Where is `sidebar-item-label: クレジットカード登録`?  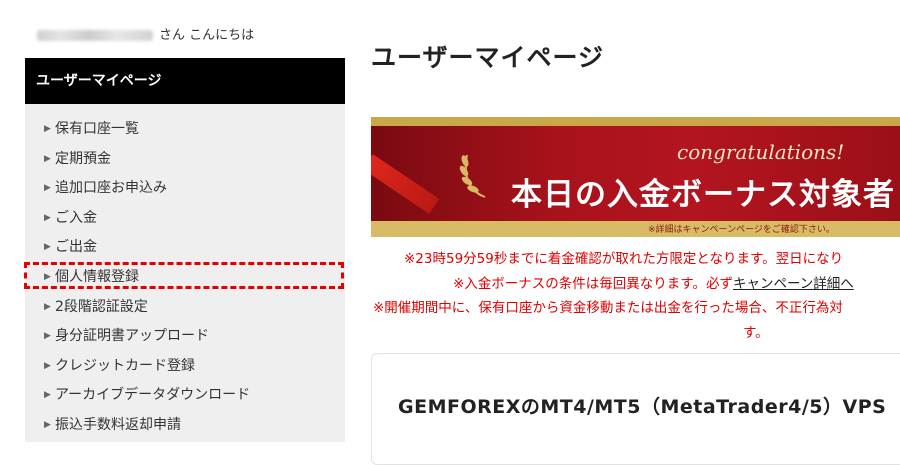 sidebar-item-label: クレジットカード登録 is located at coordinates (125, 365).